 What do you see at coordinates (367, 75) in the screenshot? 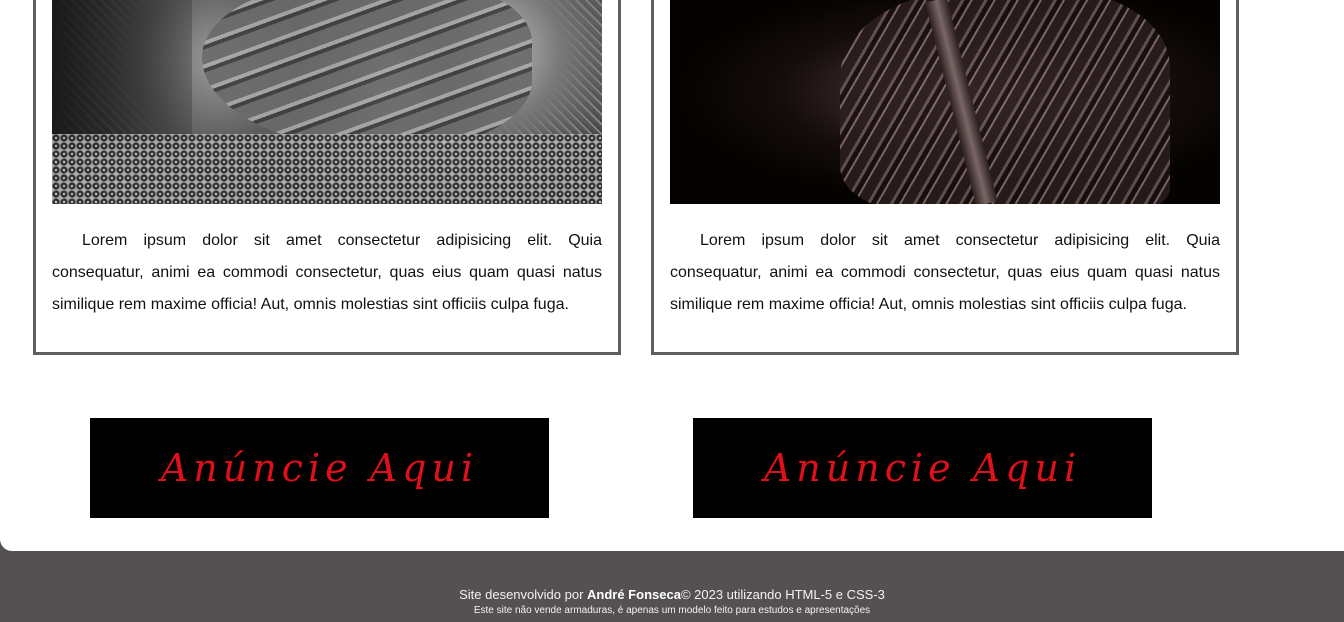
I see `armor-plate` at bounding box center [367, 75].